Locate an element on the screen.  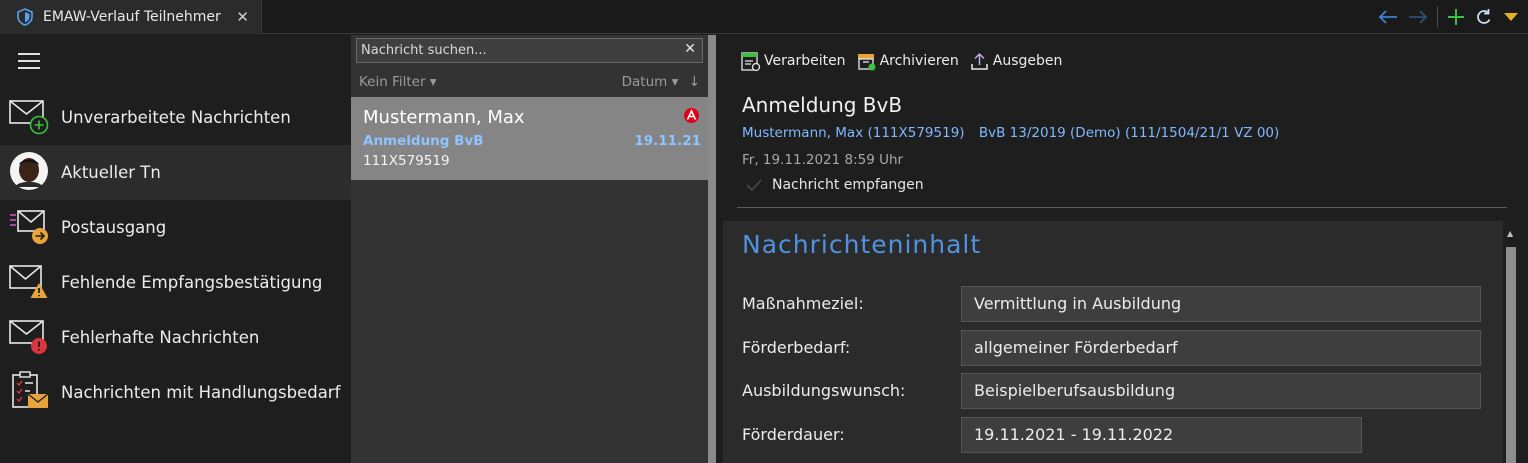
sort-dropdown: Datum ▾ is located at coordinates (650, 82).